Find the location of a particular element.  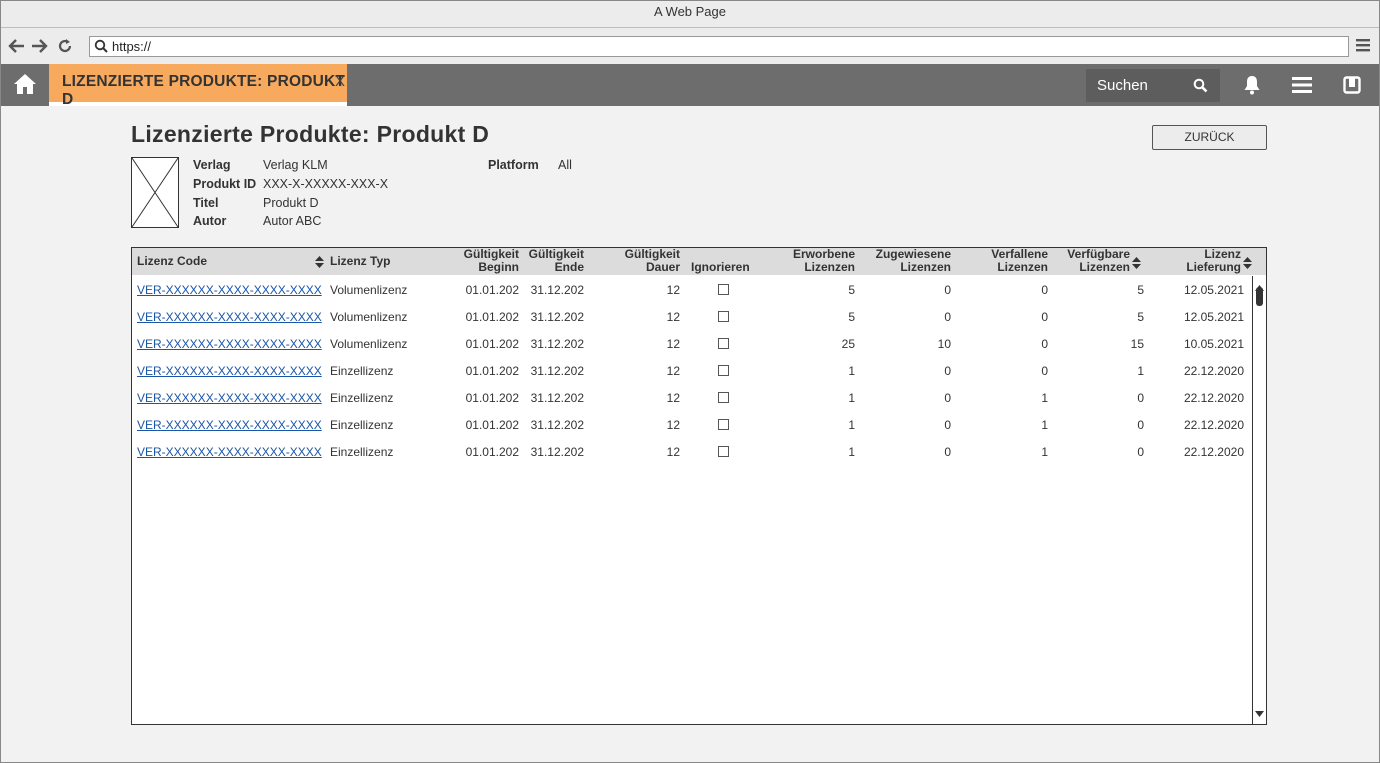

back-arrow-icon is located at coordinates (17, 46).